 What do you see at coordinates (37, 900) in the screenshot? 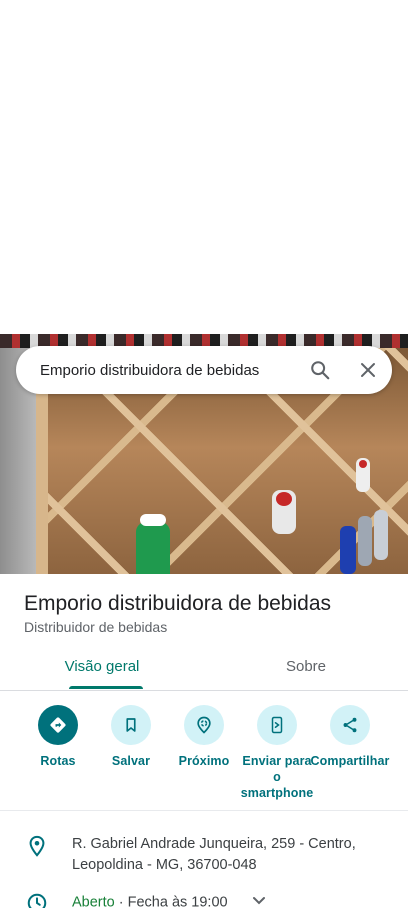
I see `clock-icon` at bounding box center [37, 900].